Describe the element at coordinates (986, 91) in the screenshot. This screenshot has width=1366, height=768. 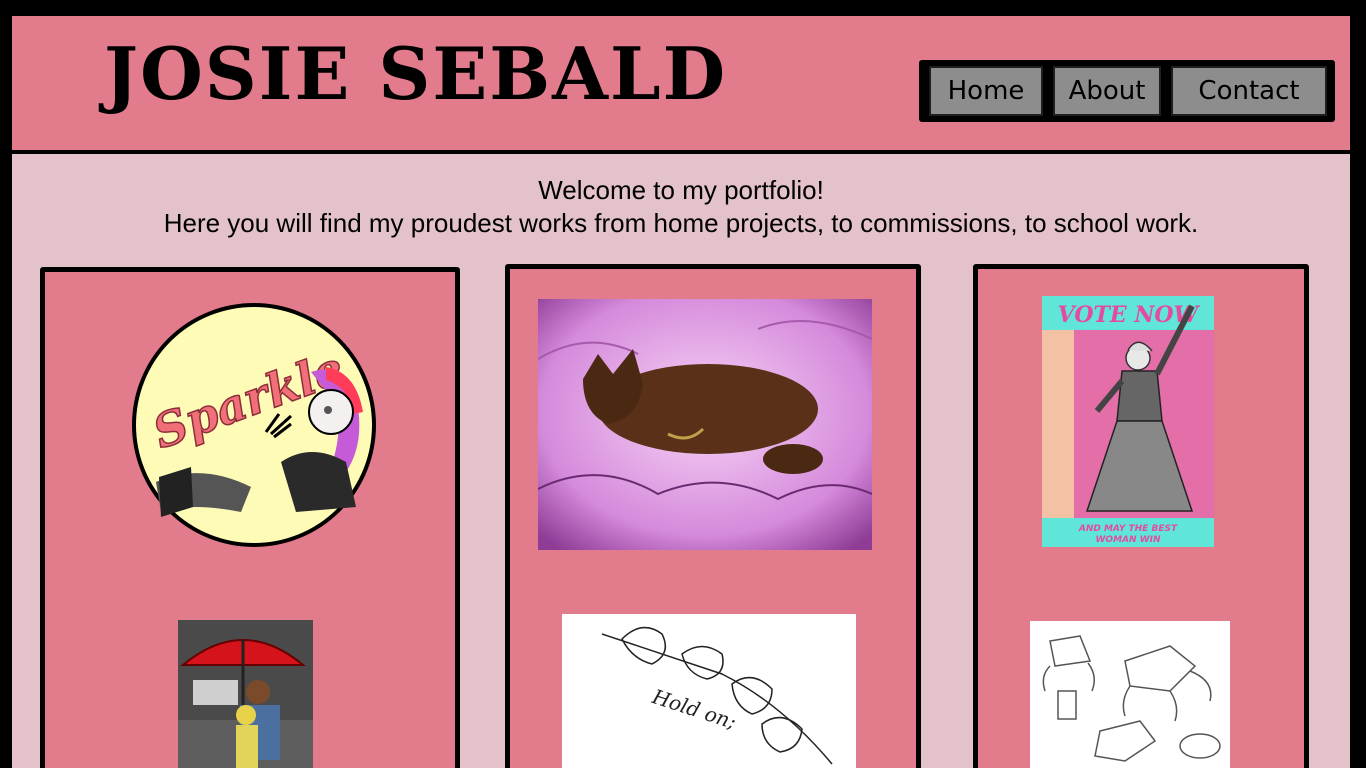
I see `nav-home-button: Home` at that location.